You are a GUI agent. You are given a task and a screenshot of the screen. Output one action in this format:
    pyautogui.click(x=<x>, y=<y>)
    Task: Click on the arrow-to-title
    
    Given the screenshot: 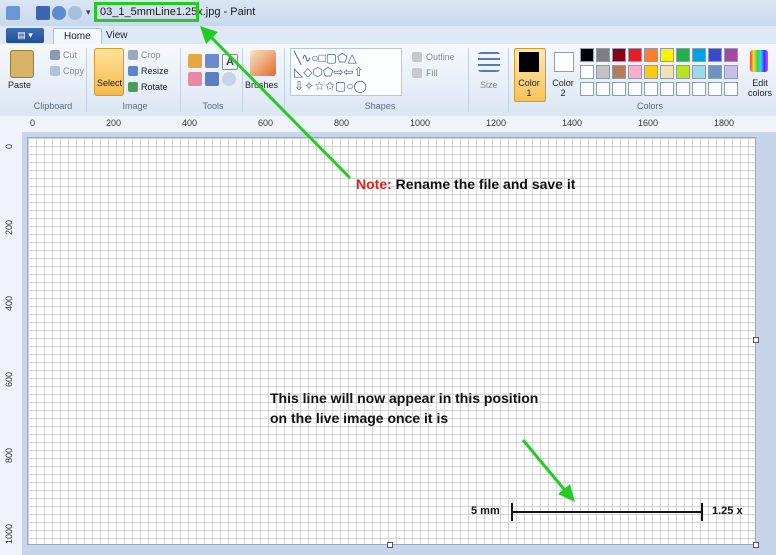 What is the action you would take?
    pyautogui.click(x=279, y=106)
    